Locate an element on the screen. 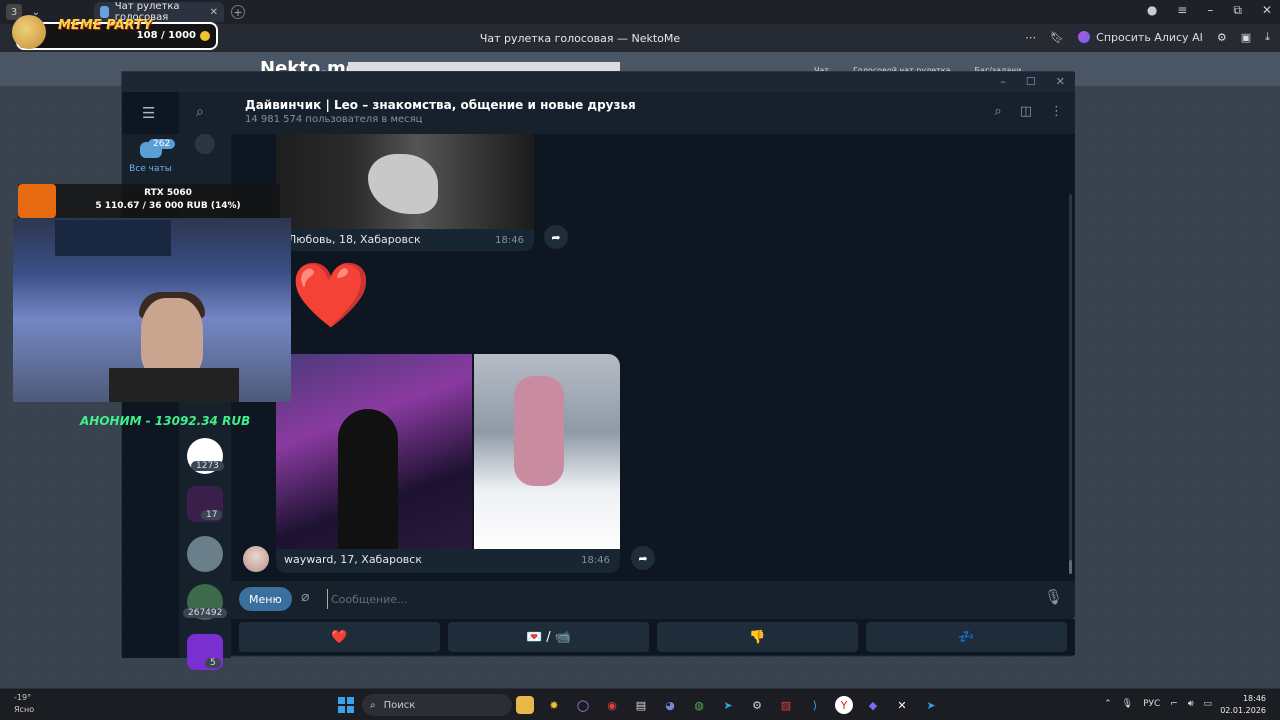  message-caption: Любовь, 18, Хабаровск 18:46 is located at coordinates (405, 240).